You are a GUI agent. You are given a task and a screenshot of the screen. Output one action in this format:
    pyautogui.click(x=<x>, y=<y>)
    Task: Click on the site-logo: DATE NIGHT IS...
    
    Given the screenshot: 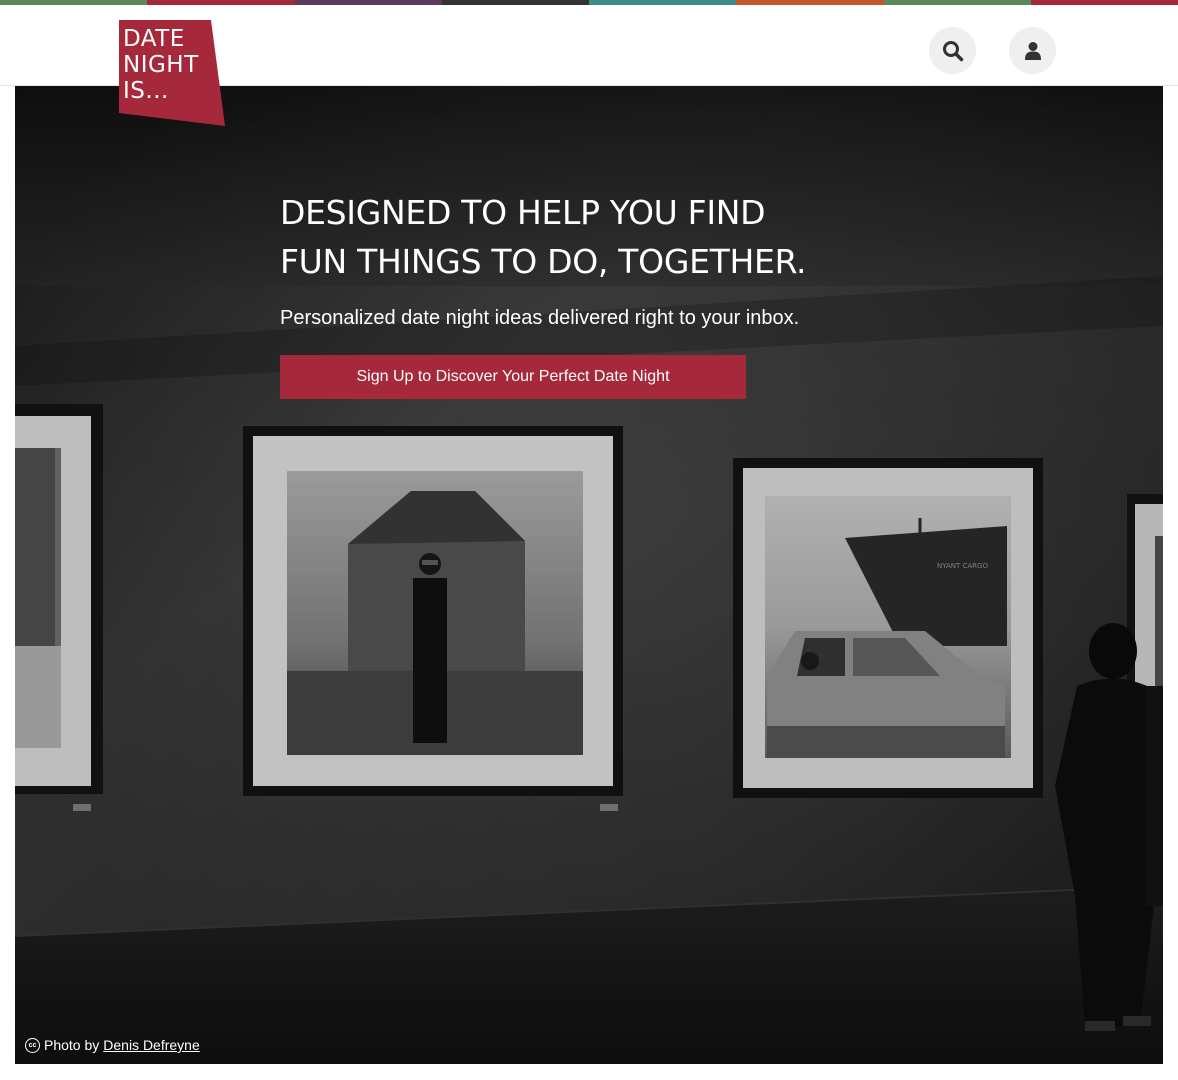 What is the action you would take?
    pyautogui.click(x=173, y=74)
    